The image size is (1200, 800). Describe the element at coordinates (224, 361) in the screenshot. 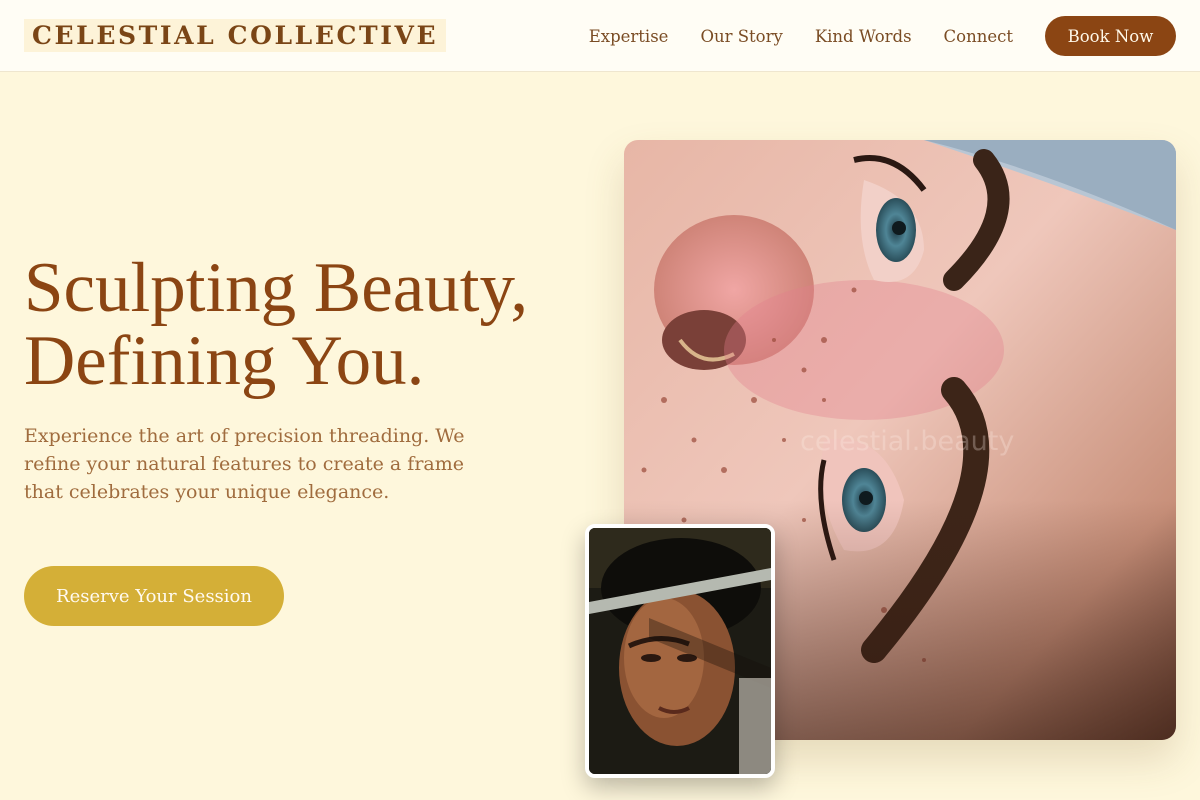

I see `hero-title-line-2: Defining You.` at that location.